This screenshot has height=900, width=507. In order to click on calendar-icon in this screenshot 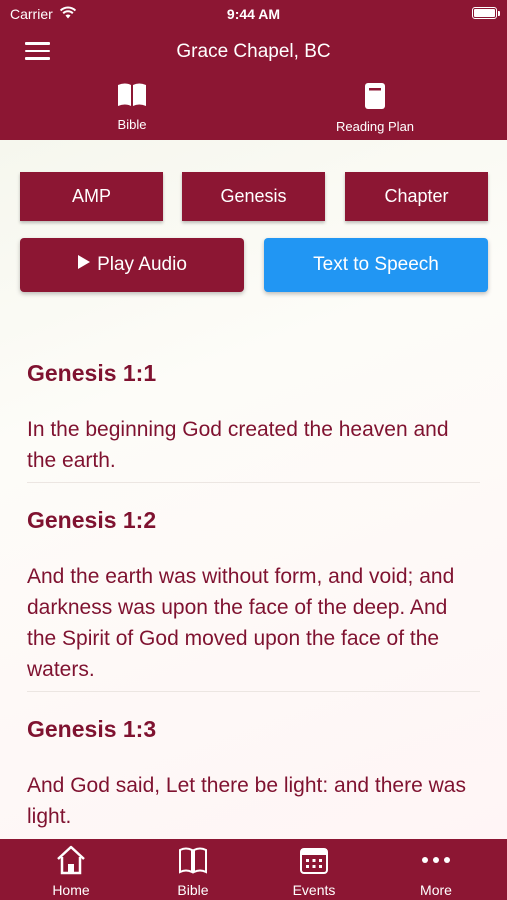, I will do `click(314, 863)`.